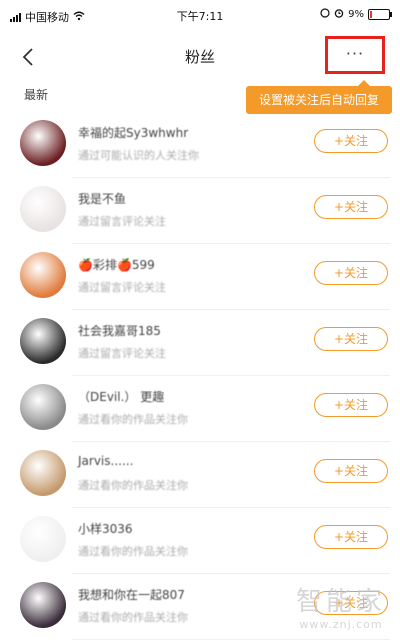  What do you see at coordinates (121, 396) in the screenshot?
I see `fan-name: （DEvil.） 更趣` at bounding box center [121, 396].